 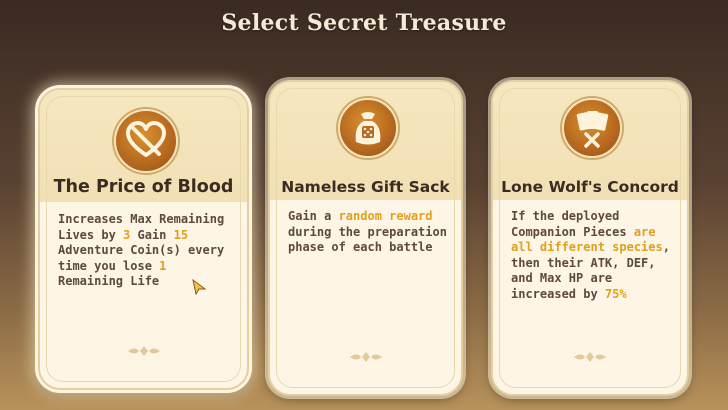 I want to click on highlight-text: random reward, so click(x=385, y=216).